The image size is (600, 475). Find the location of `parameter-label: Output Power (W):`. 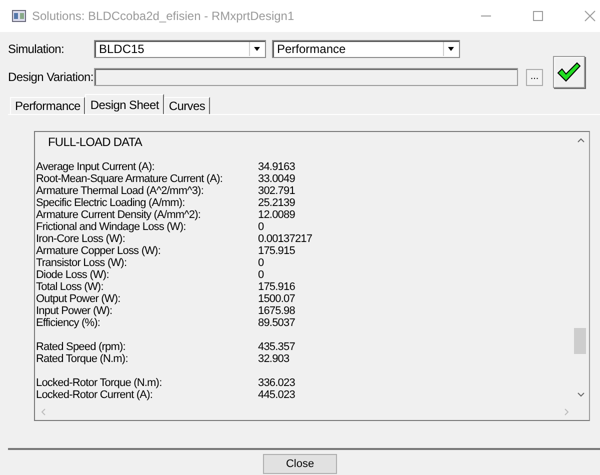

parameter-label: Output Power (W): is located at coordinates (79, 299).